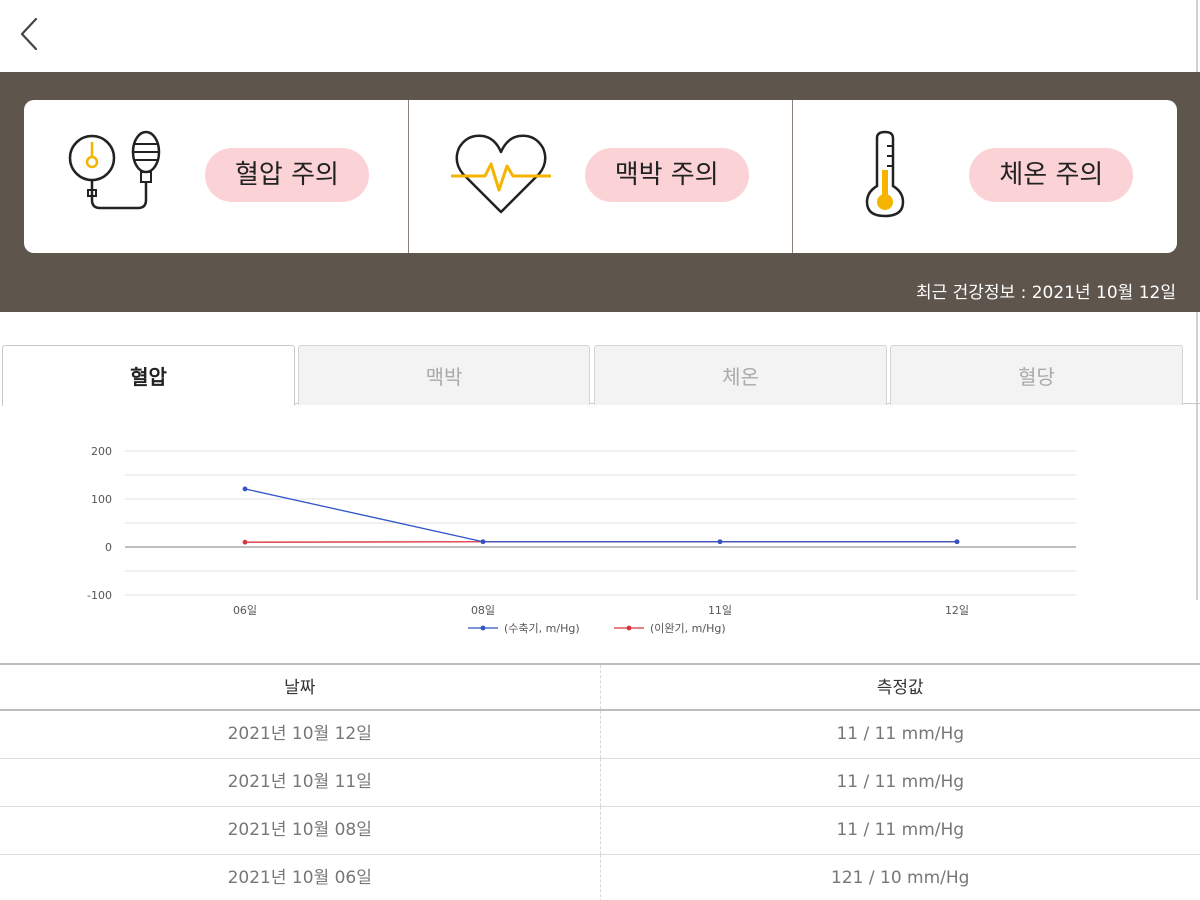  What do you see at coordinates (300, 734) in the screenshot?
I see `row-date: 2021년 10월 12일` at bounding box center [300, 734].